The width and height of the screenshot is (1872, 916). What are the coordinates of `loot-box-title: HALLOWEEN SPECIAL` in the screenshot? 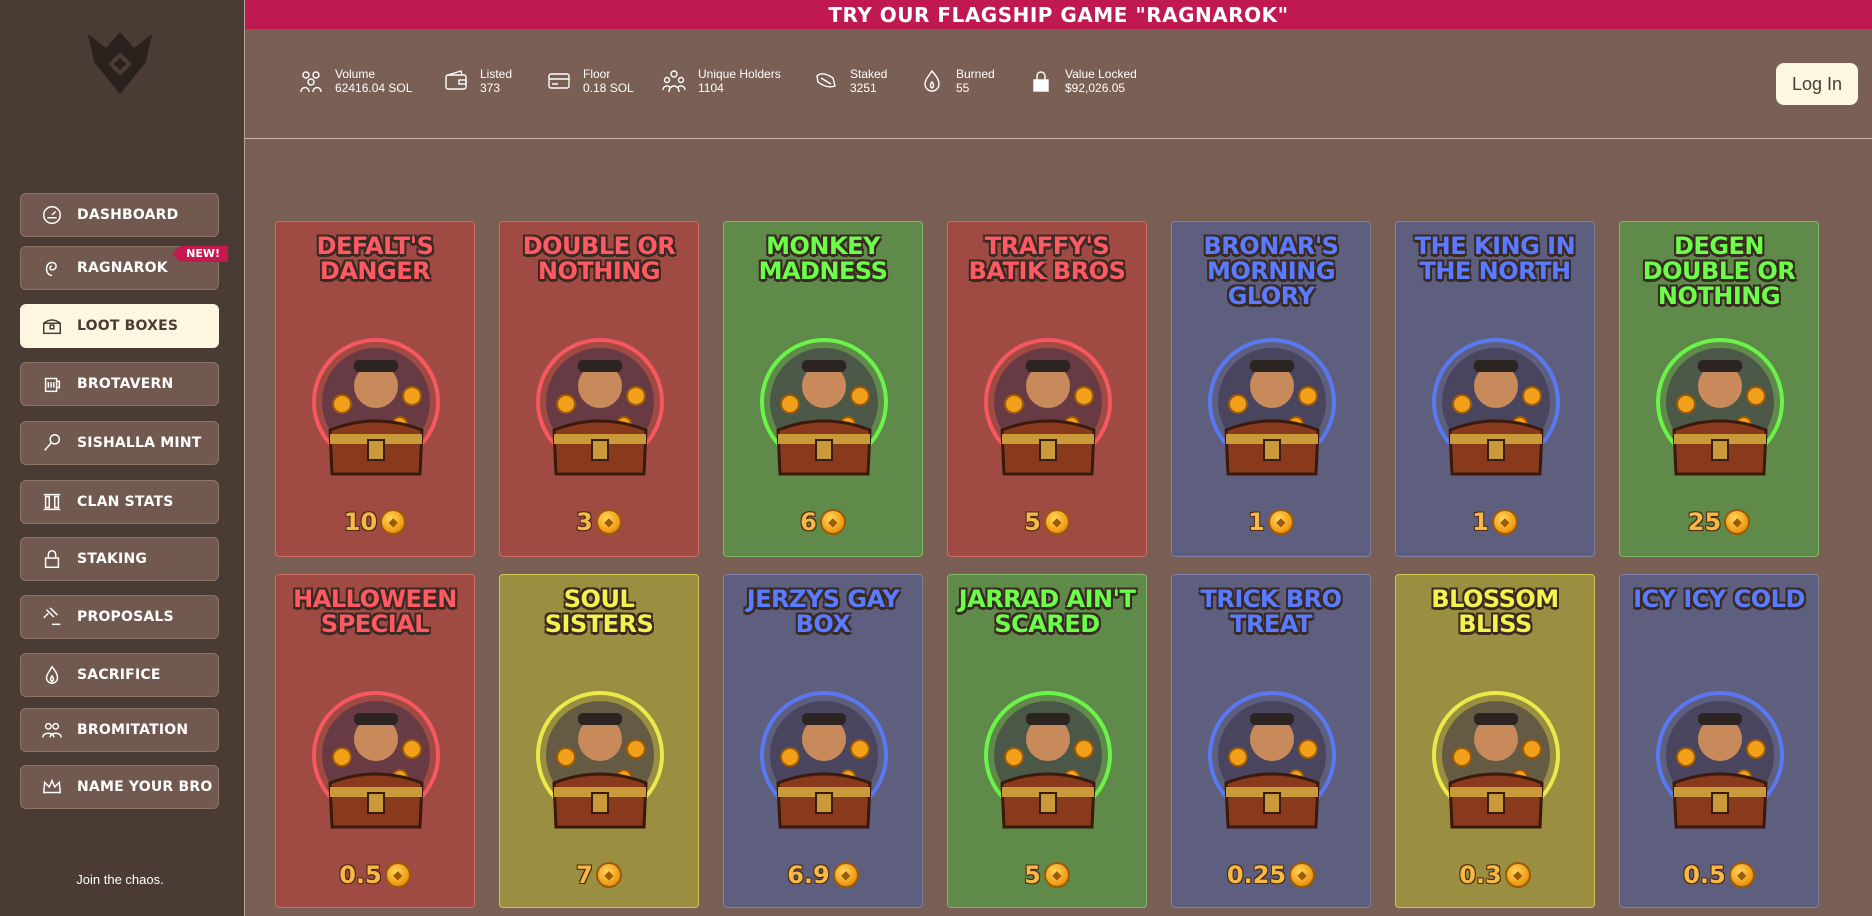 It's located at (375, 611).